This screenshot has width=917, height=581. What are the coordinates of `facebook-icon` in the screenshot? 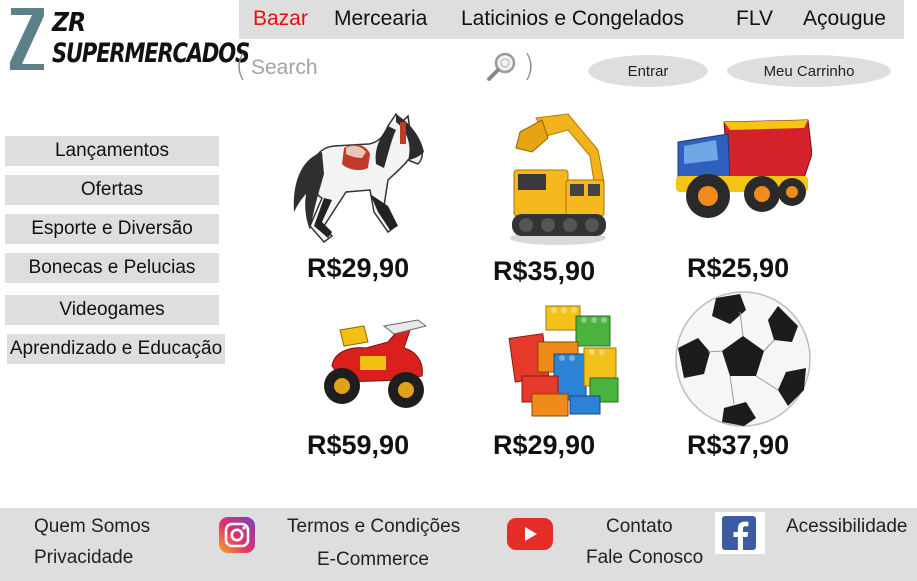 It's located at (740, 533).